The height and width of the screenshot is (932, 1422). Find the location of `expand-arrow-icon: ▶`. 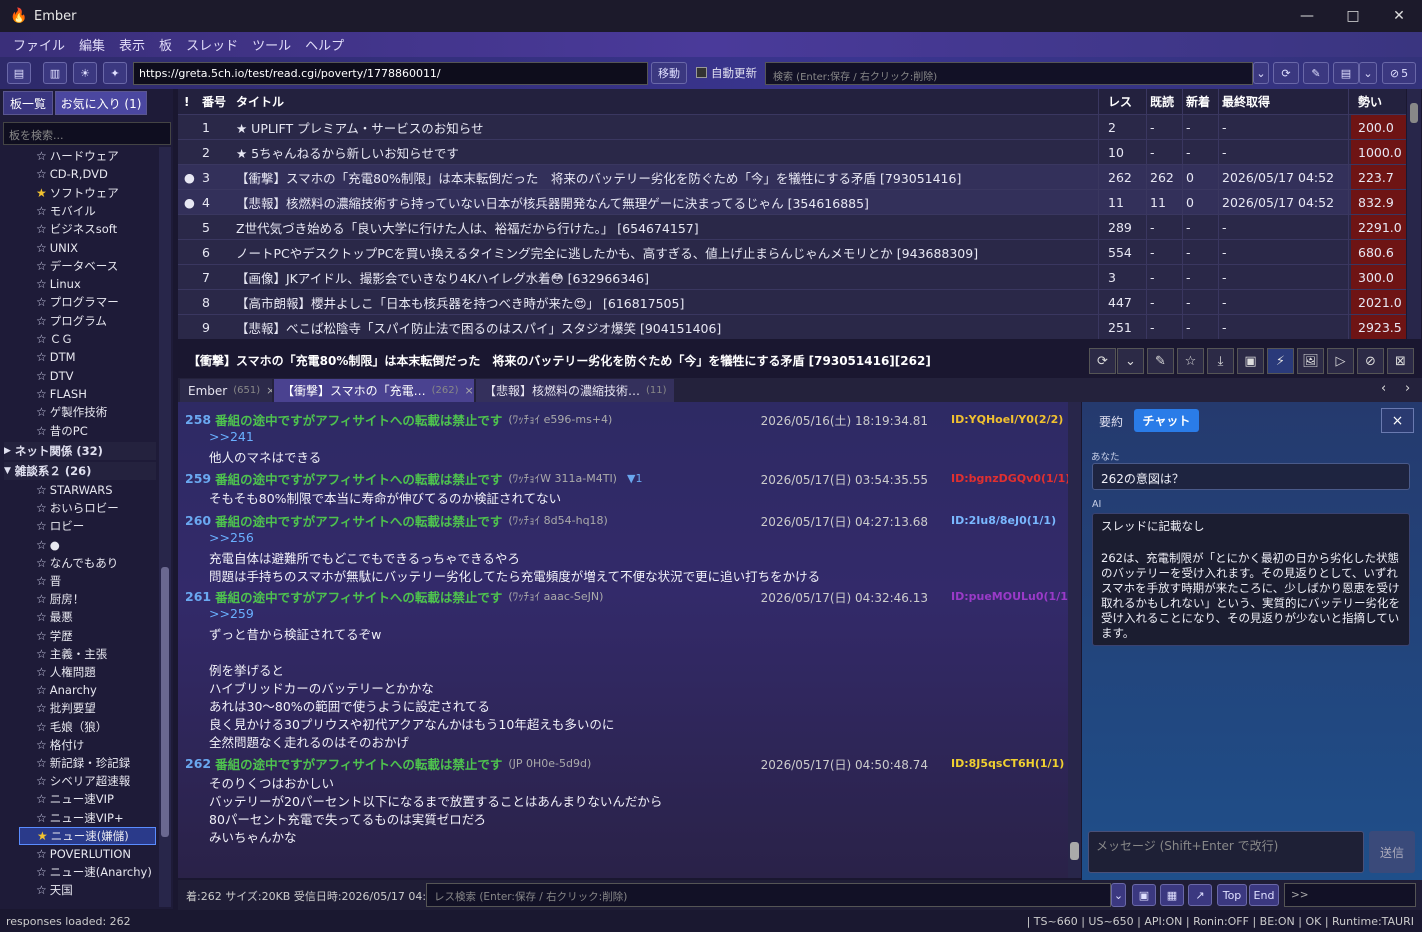

expand-arrow-icon: ▶ is located at coordinates (7, 451).